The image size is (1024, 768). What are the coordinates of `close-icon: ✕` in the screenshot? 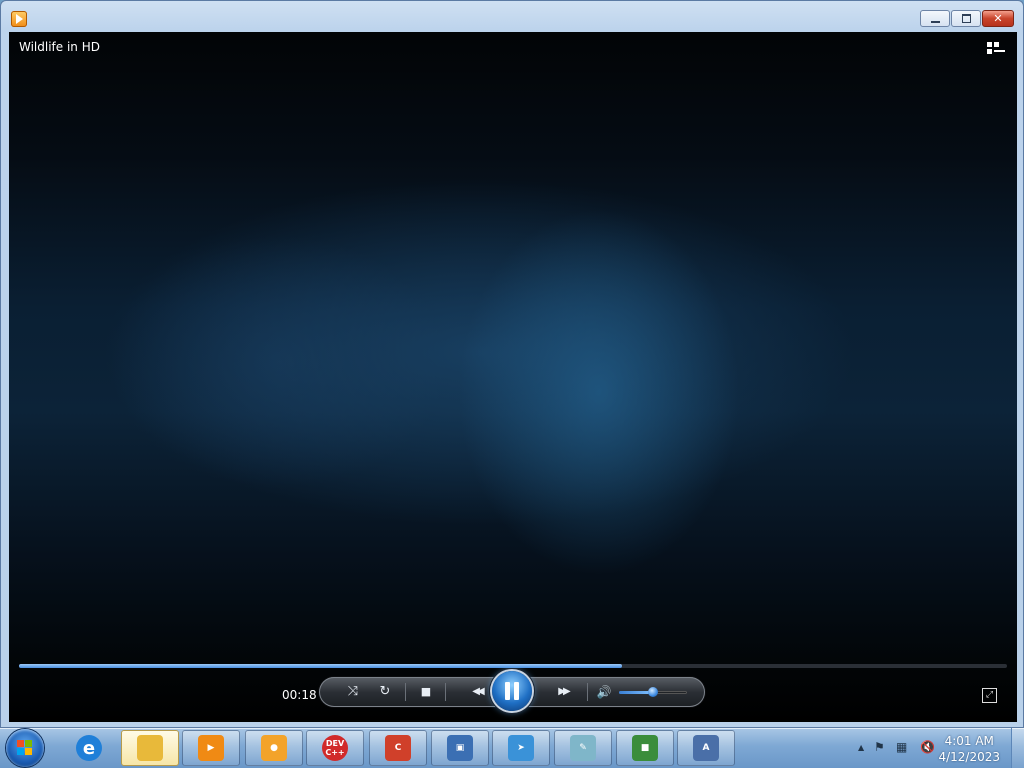 It's located at (998, 18).